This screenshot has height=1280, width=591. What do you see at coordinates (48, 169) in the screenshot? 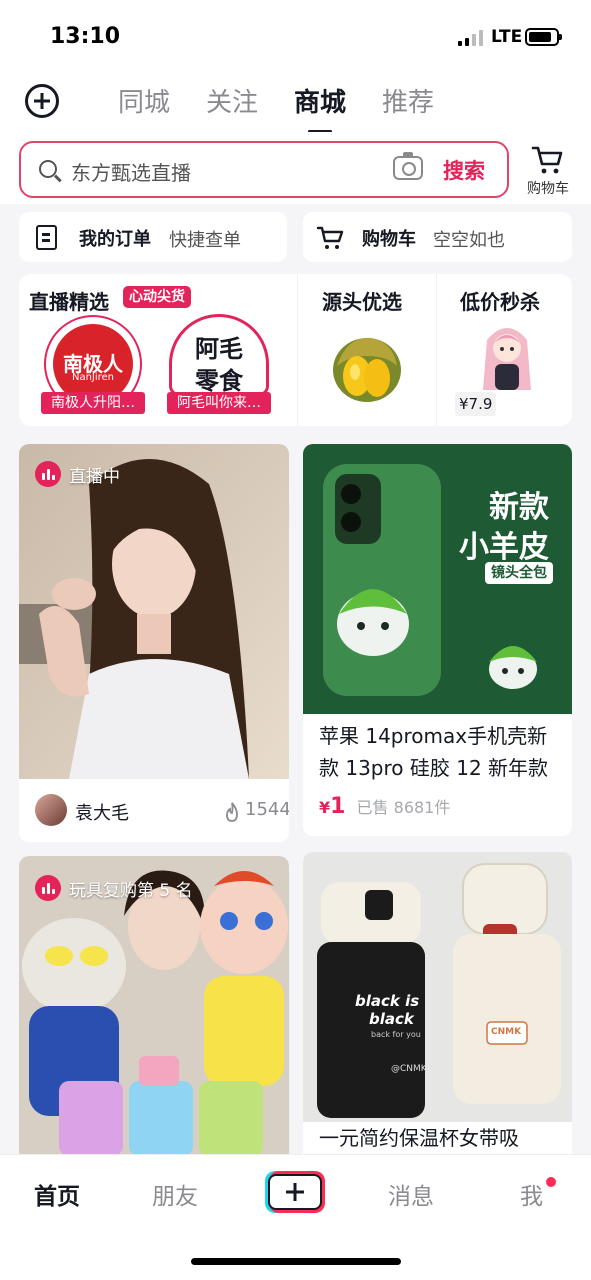
I see `search-icon` at bounding box center [48, 169].